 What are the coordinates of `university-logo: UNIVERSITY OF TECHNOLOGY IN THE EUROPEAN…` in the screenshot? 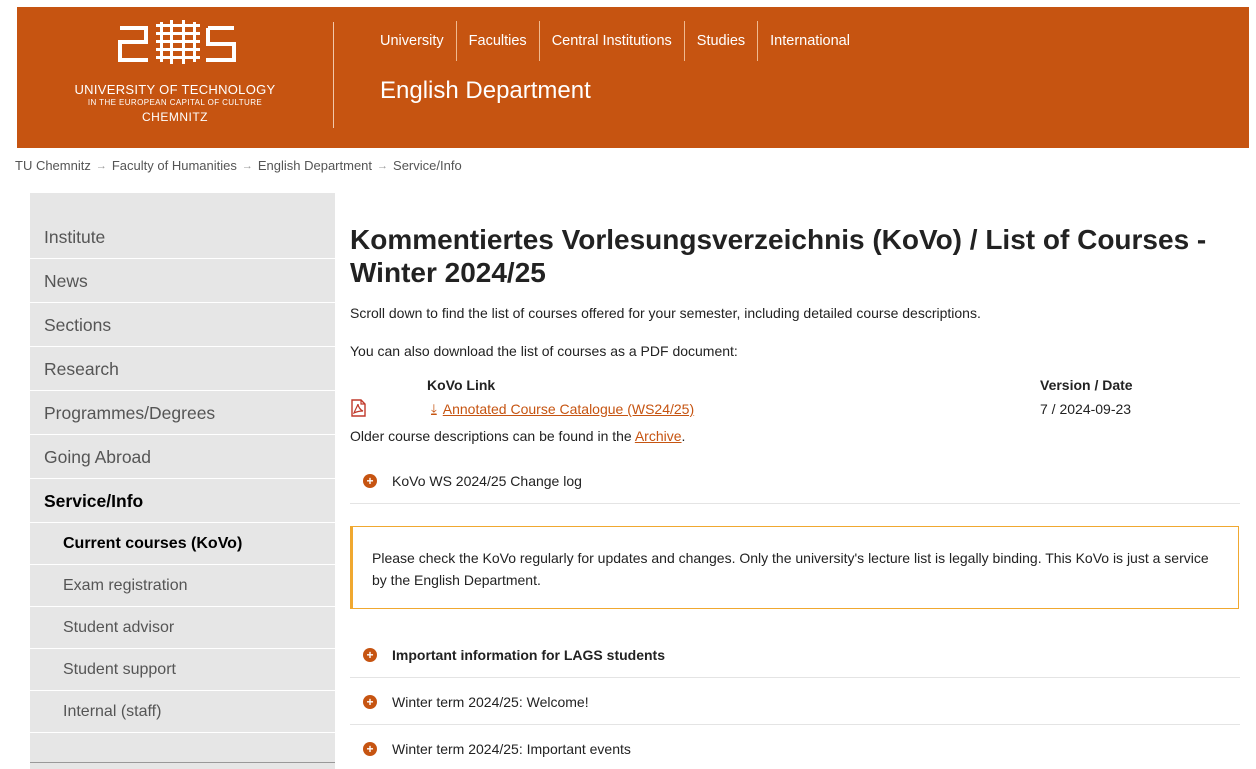 It's located at (175, 77).